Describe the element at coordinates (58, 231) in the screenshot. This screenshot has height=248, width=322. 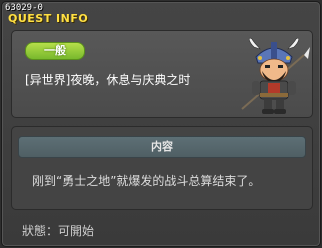
I see `quest-status: 狀態：可開始` at that location.